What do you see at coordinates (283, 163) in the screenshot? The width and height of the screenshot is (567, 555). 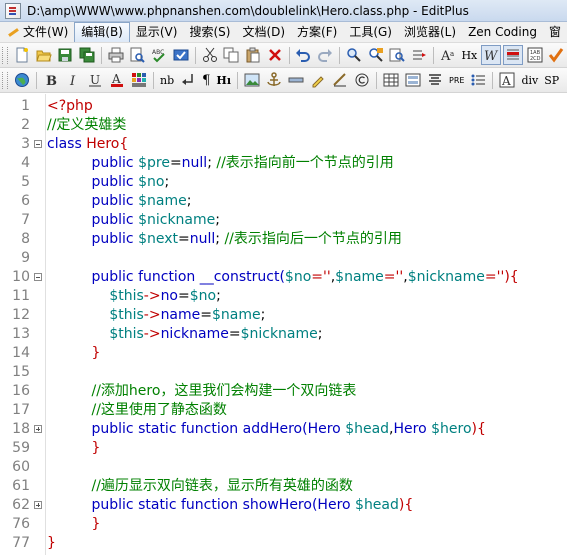 I see `code-line: 4 public $pre=null; //表示指向前一个节点的引用` at bounding box center [283, 163].